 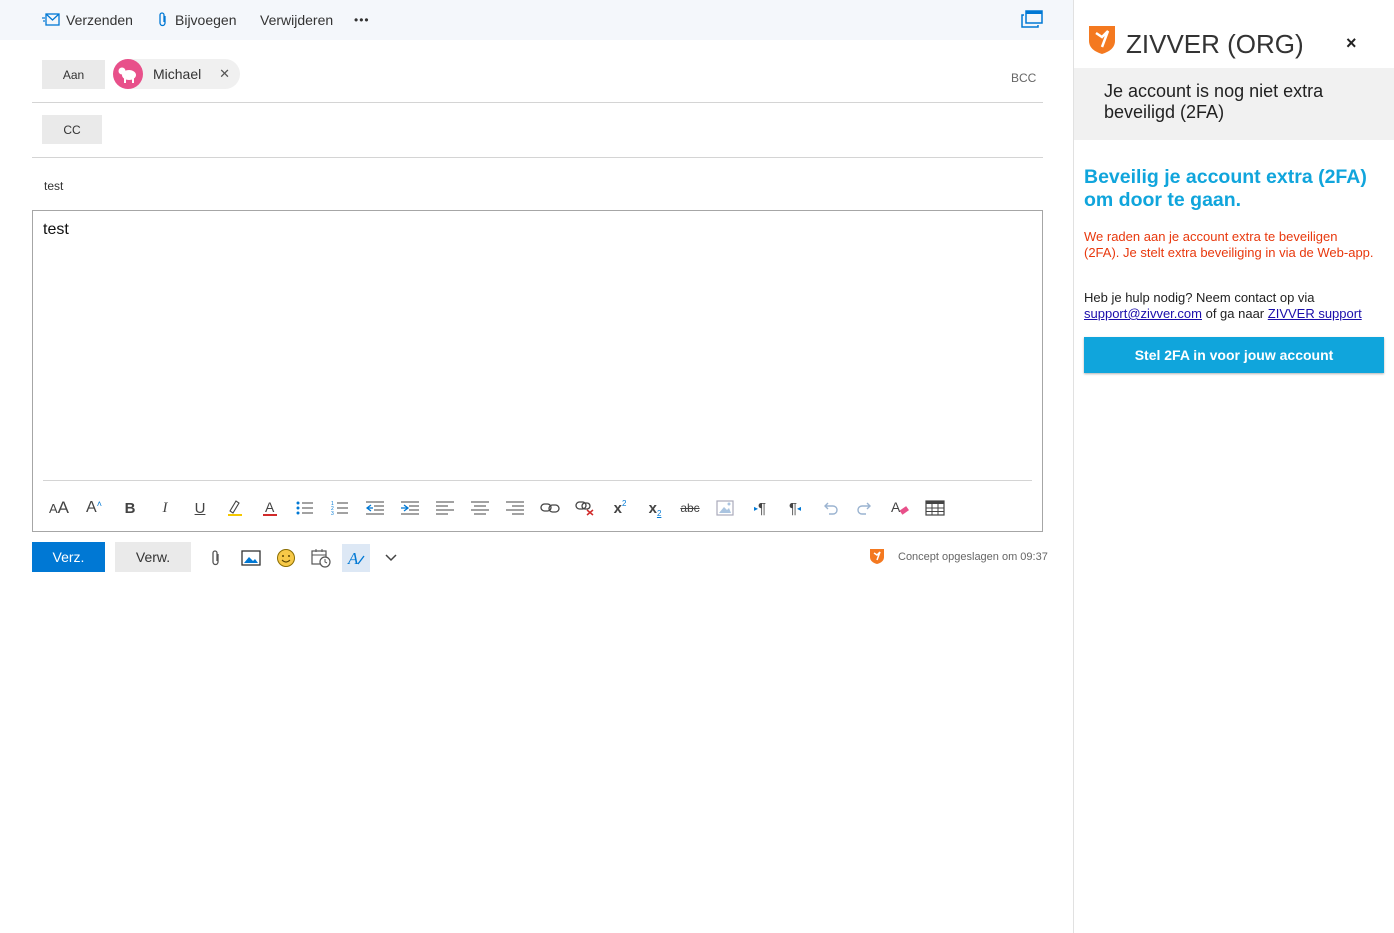 I want to click on more-options-button: •••, so click(x=362, y=20).